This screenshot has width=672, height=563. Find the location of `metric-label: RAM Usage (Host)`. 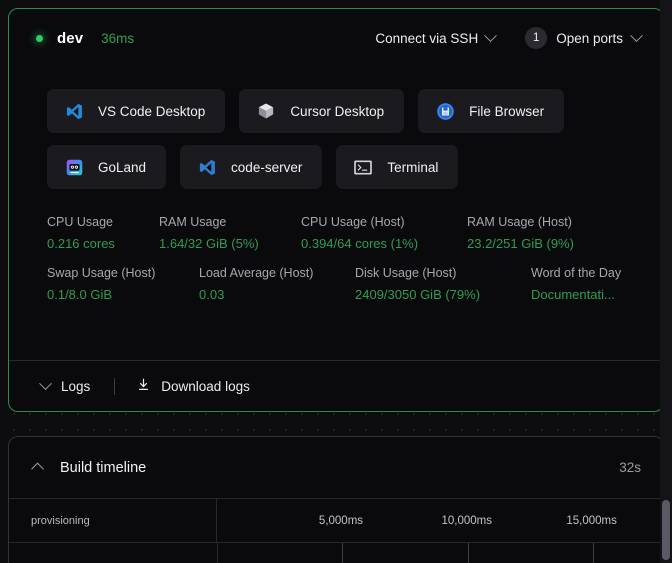

metric-label: RAM Usage (Host) is located at coordinates (519, 222).